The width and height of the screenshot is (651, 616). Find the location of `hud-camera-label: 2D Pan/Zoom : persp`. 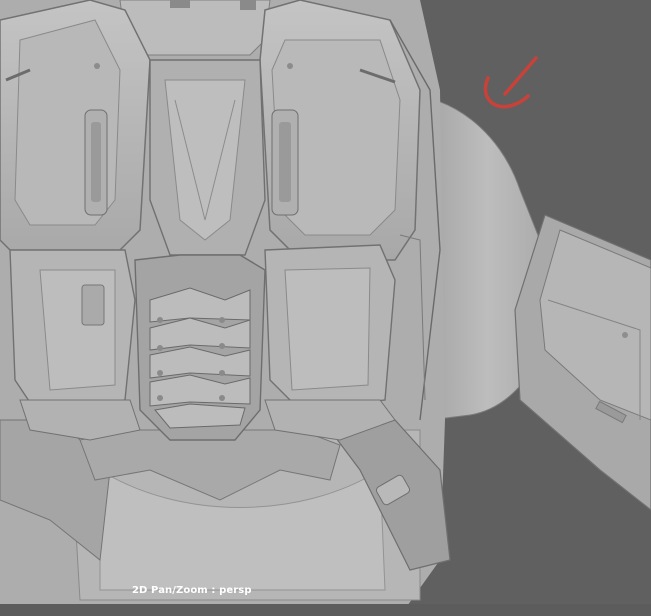

hud-camera-label: 2D Pan/Zoom : persp is located at coordinates (192, 590).